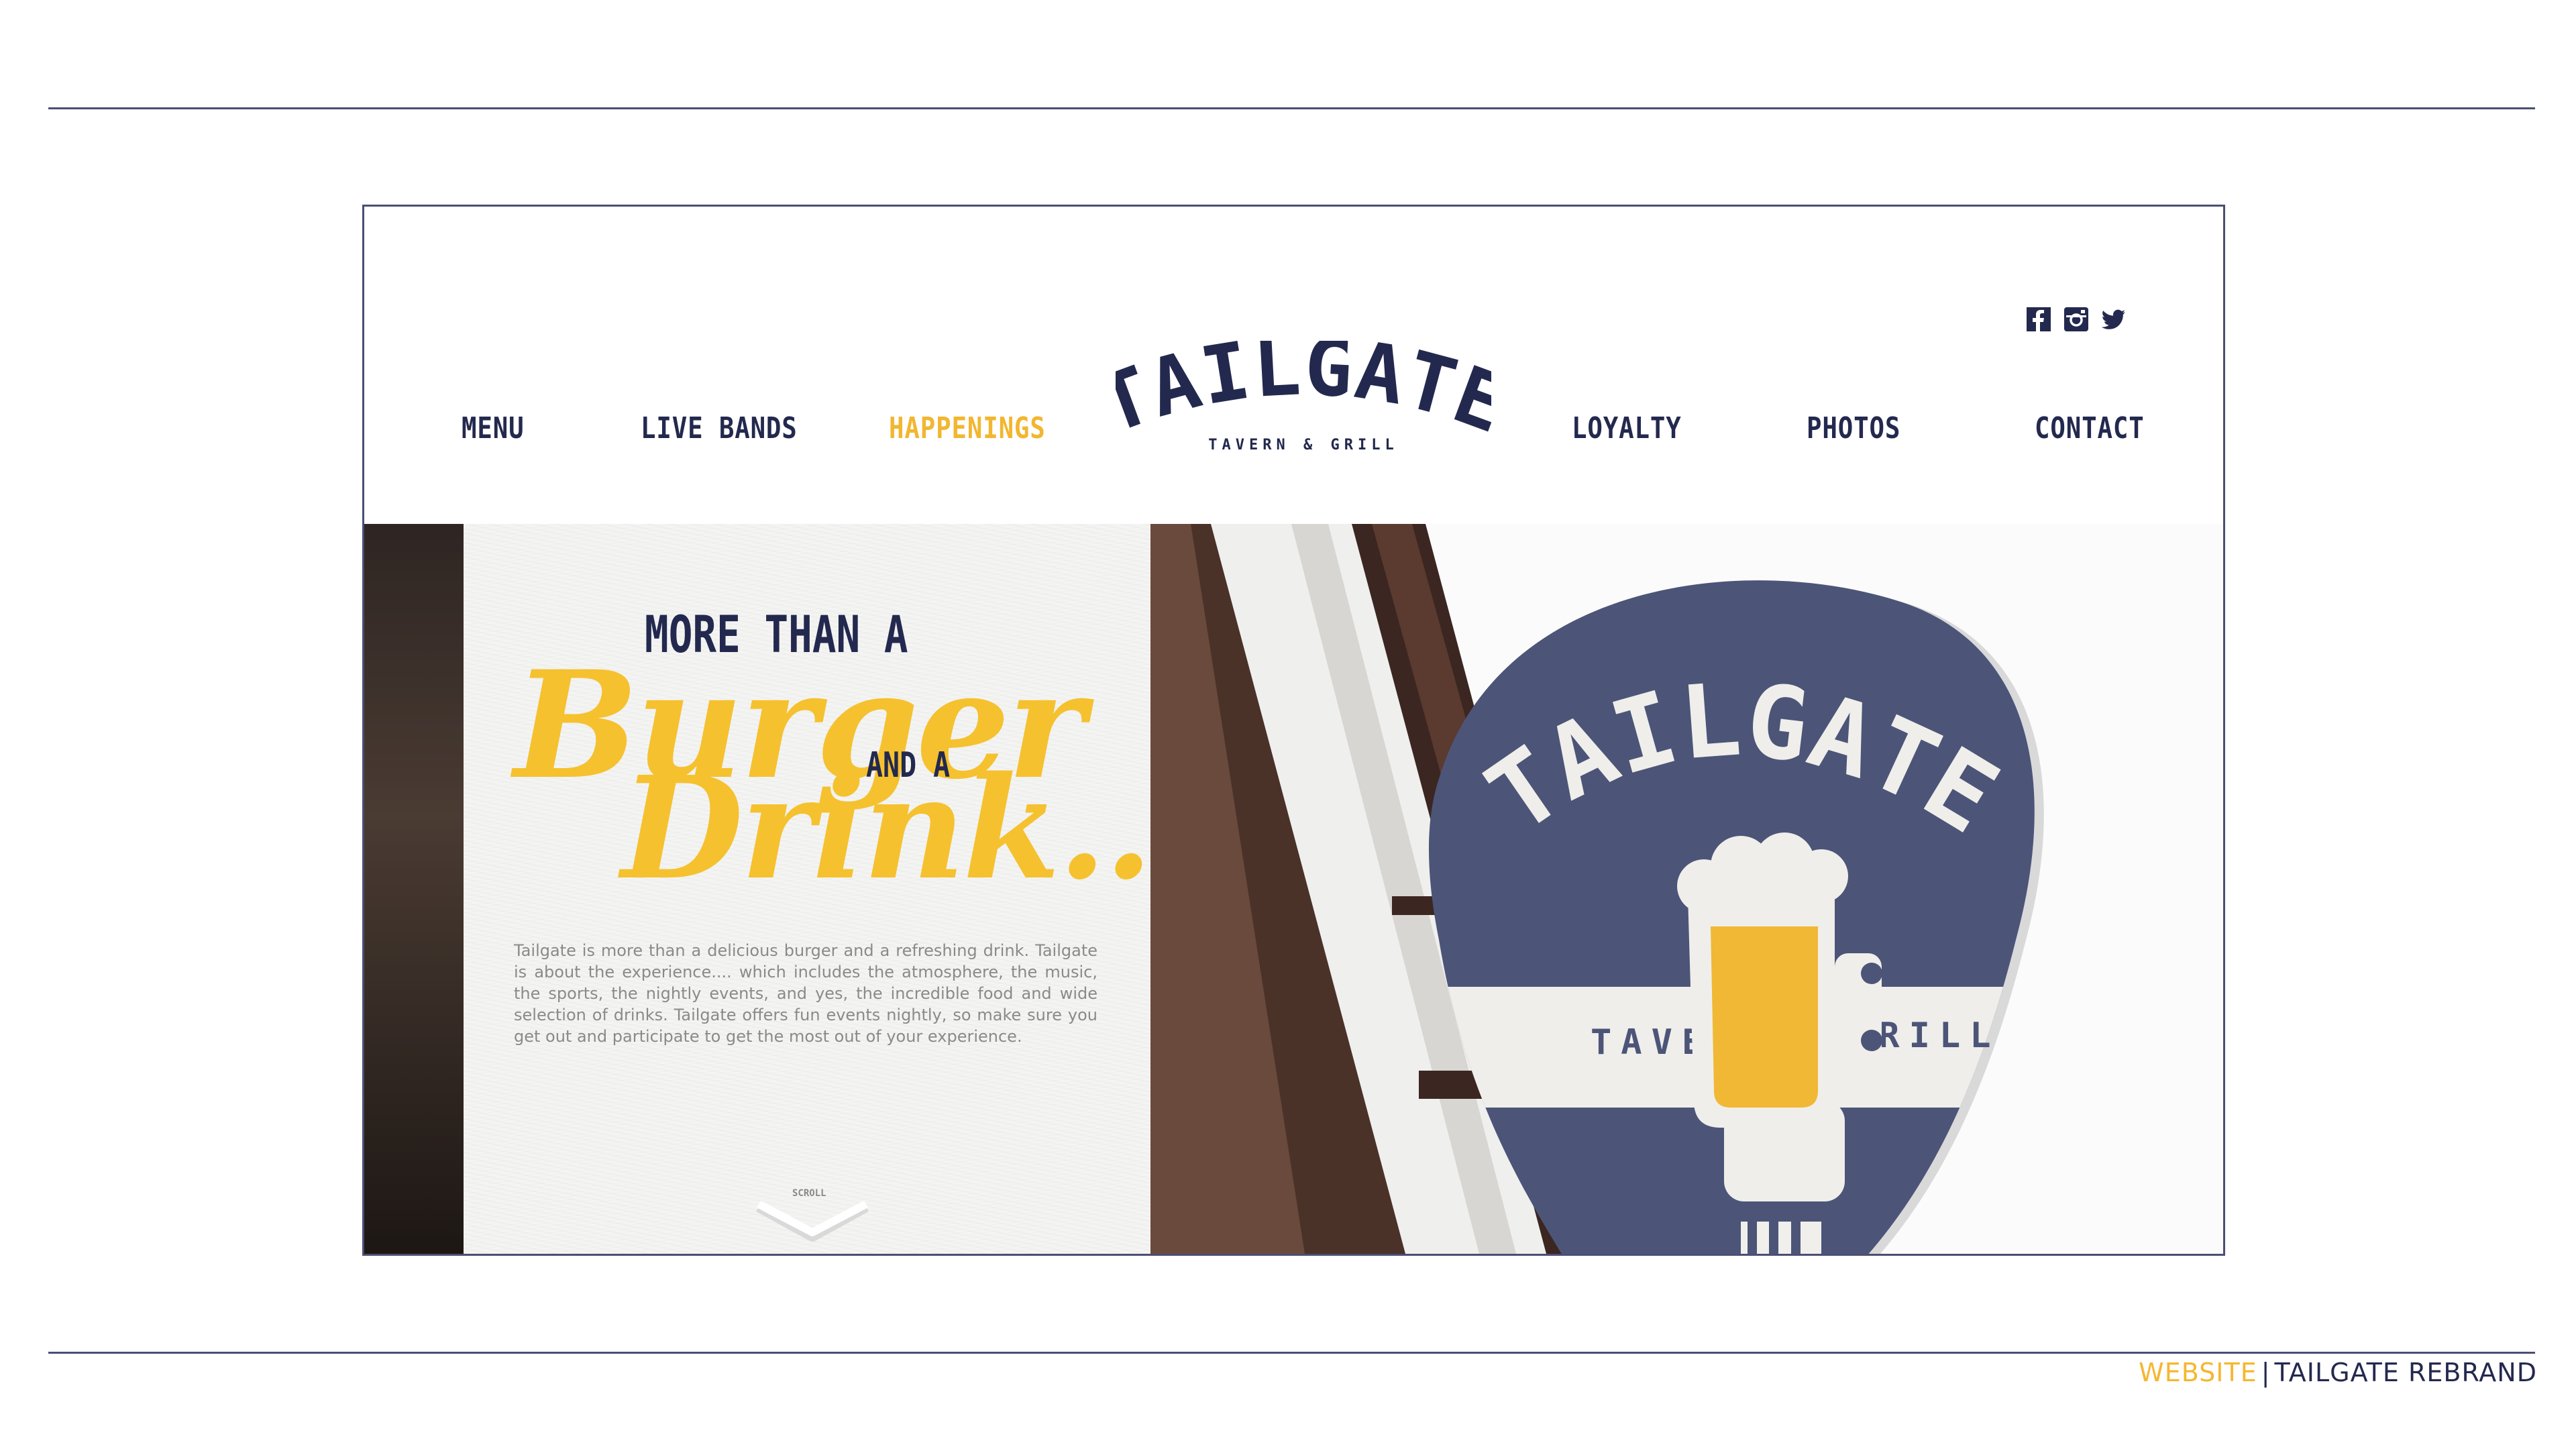 This screenshot has height=1449, width=2576. Describe the element at coordinates (2039, 319) in the screenshot. I see `facebook-icon` at that location.